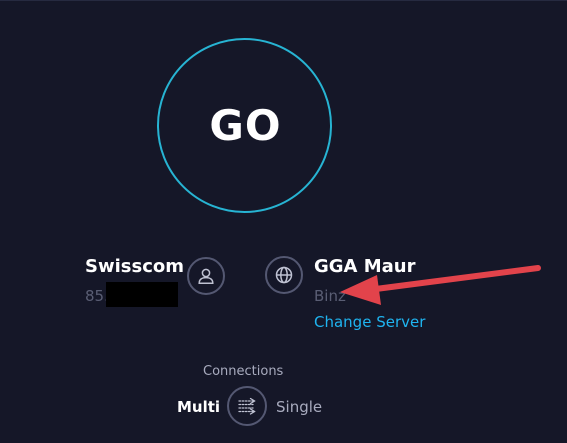 Image resolution: width=567 pixels, height=443 pixels. Describe the element at coordinates (206, 276) in the screenshot. I see `user-icon` at that location.